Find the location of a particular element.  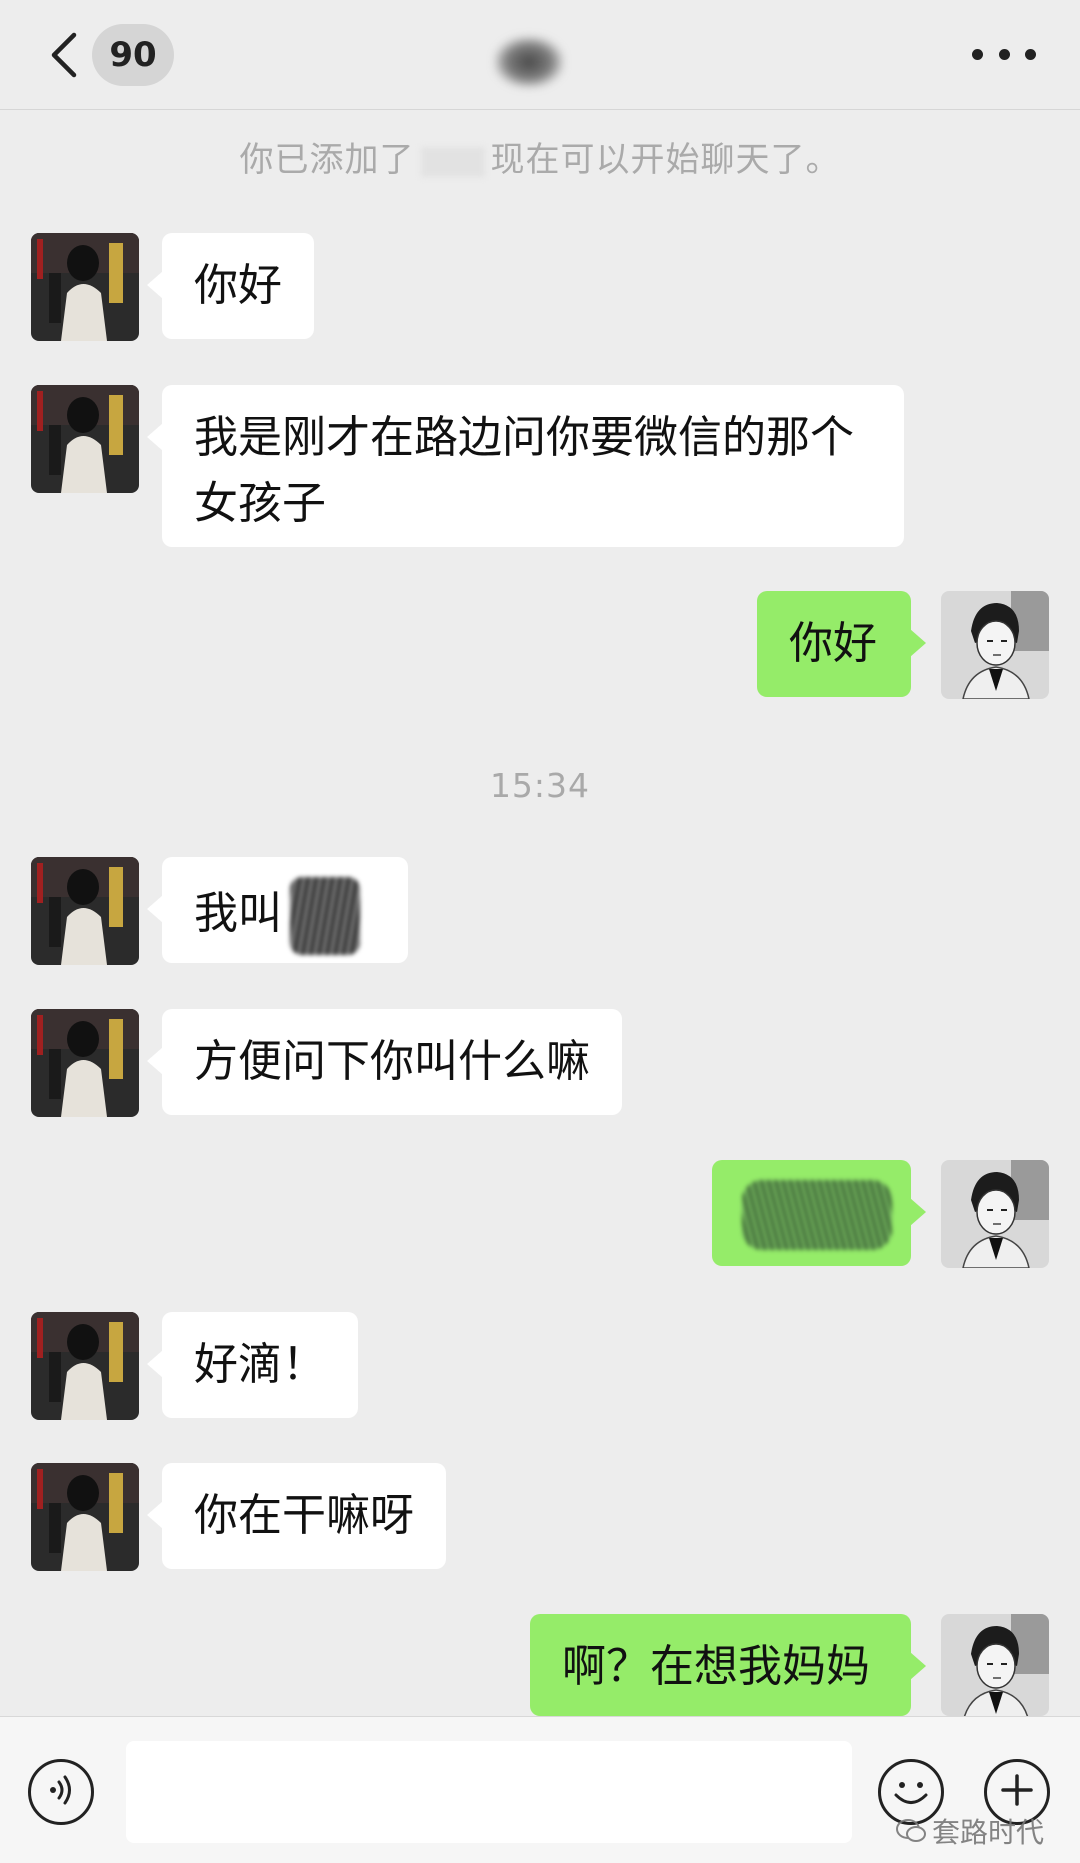

chat-header: 90 is located at coordinates (540, 55).